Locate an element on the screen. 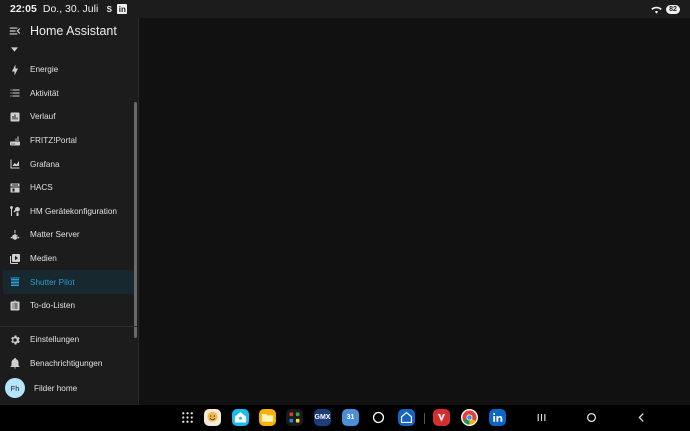 This screenshot has height=431, width=690. sidebar-item-fritz-portal: FRITZ!Portal is located at coordinates (69, 141).